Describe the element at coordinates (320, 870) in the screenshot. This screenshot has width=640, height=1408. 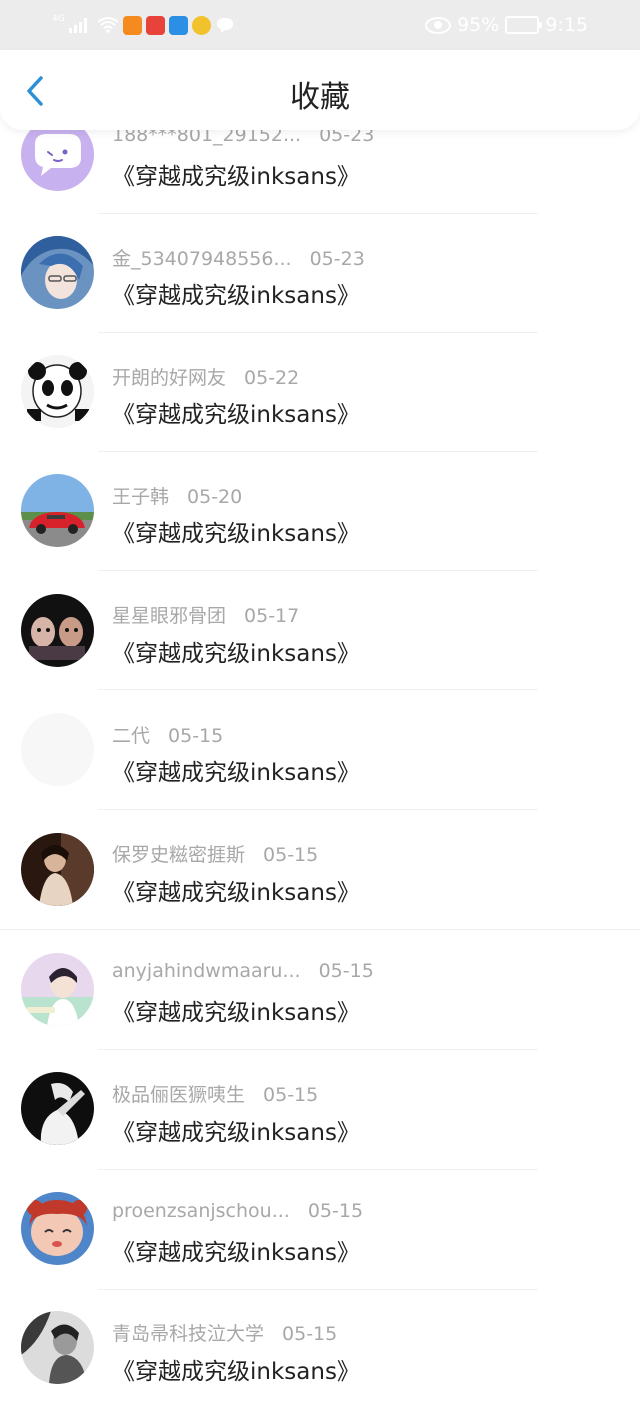
I see `list-item: 保罗史糍密捱斯 05-15 《穿越成究级inksans》` at that location.